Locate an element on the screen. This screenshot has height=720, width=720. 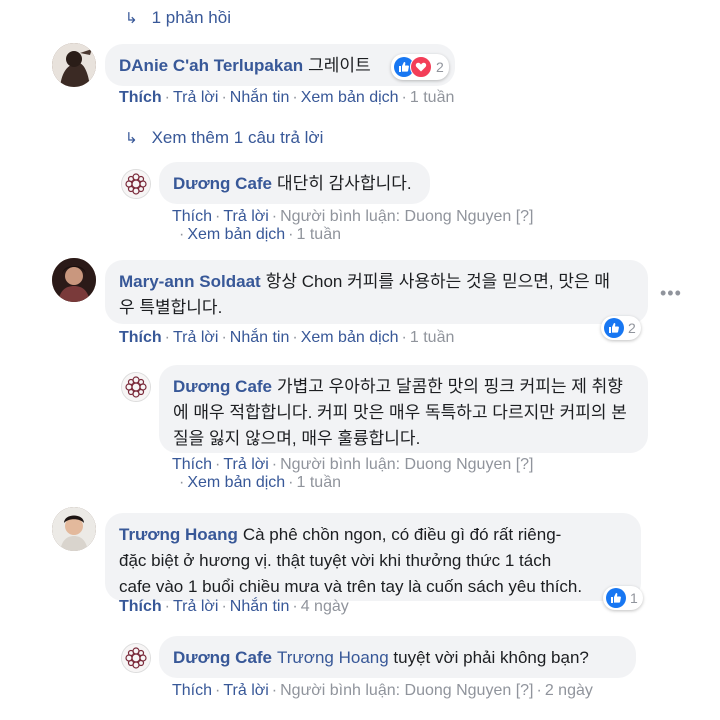
avatar-danie is located at coordinates (74, 65).